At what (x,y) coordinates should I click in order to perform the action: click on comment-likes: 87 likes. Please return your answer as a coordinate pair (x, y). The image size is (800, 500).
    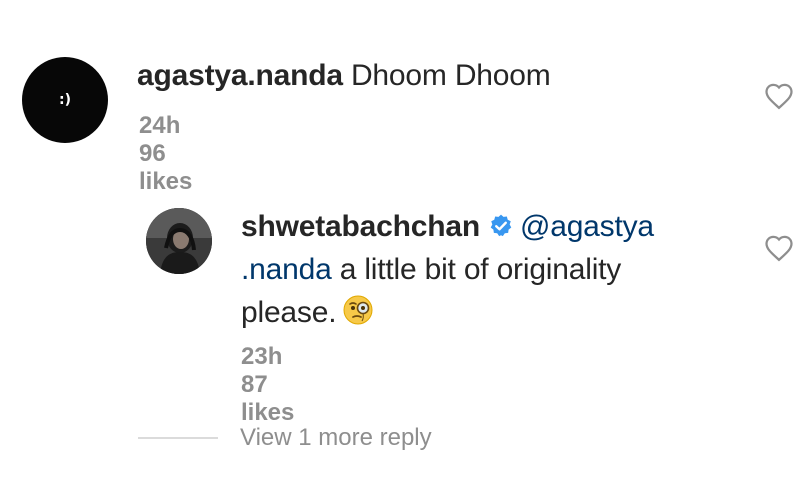
    Looking at the image, I should click on (267, 398).